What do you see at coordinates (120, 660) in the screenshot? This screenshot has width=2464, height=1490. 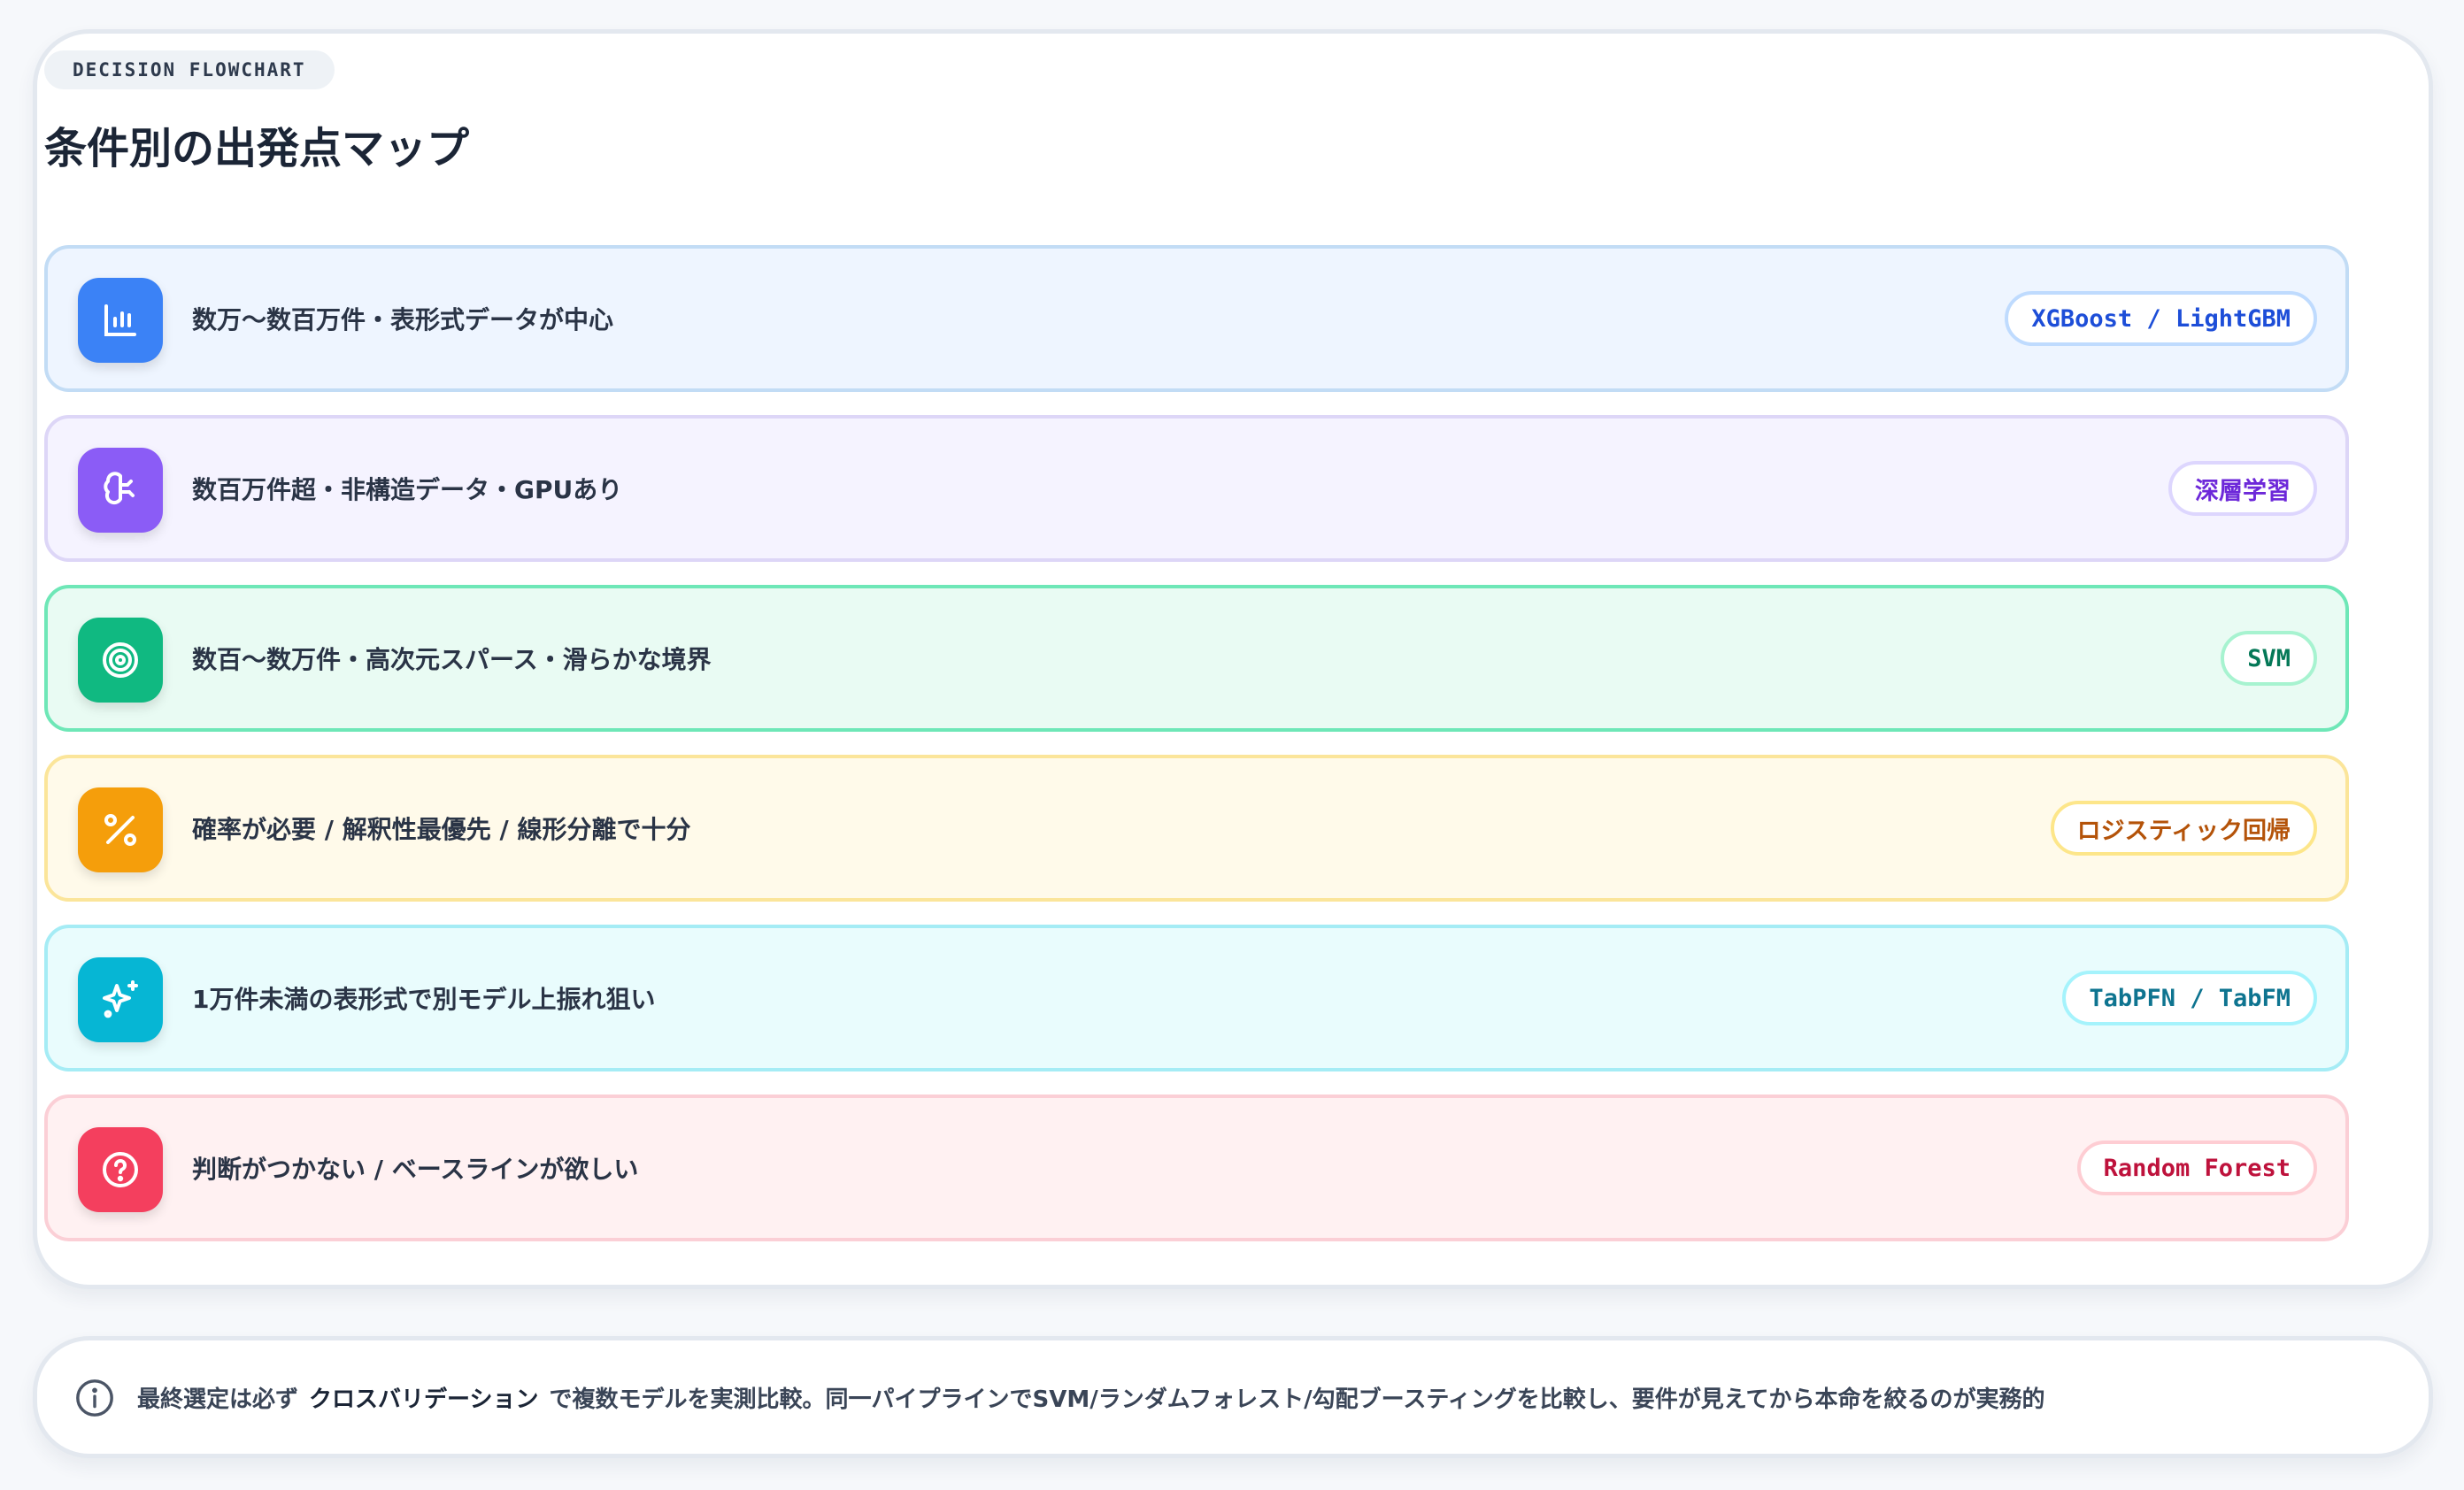 I see `target-icon` at bounding box center [120, 660].